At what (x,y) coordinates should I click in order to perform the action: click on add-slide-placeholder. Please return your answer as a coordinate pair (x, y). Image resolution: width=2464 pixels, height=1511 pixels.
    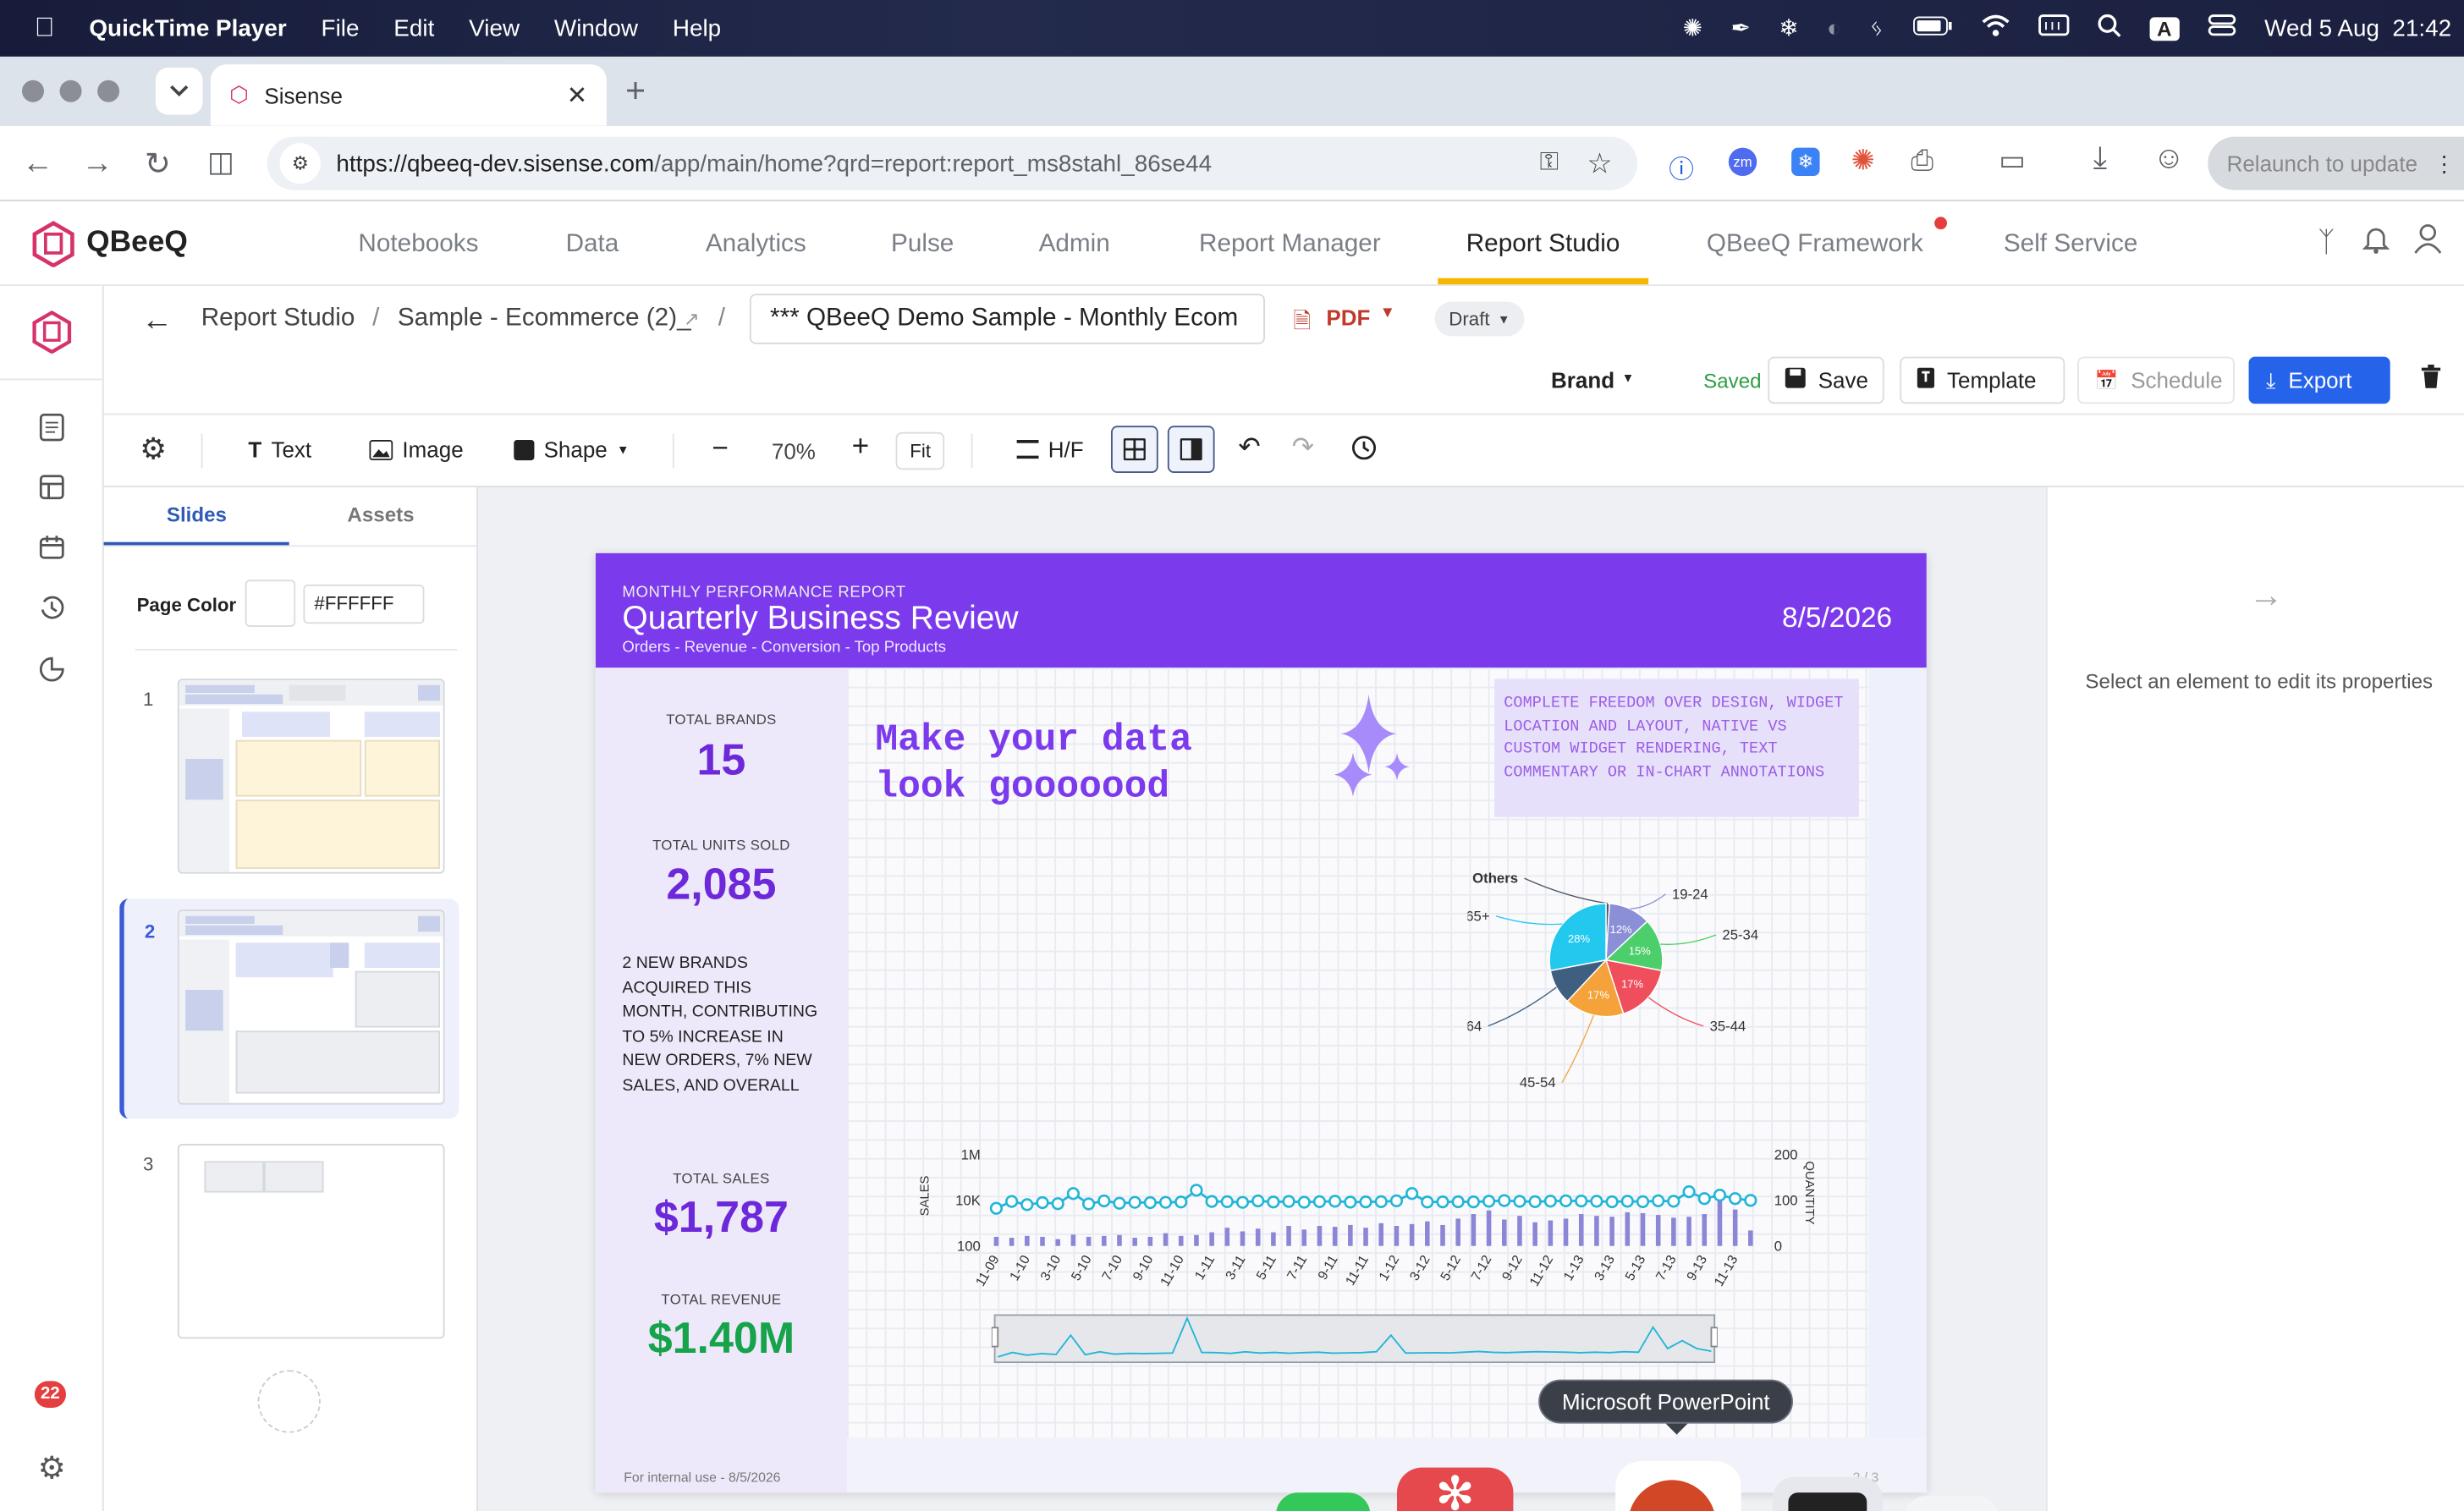
    Looking at the image, I should click on (289, 1401).